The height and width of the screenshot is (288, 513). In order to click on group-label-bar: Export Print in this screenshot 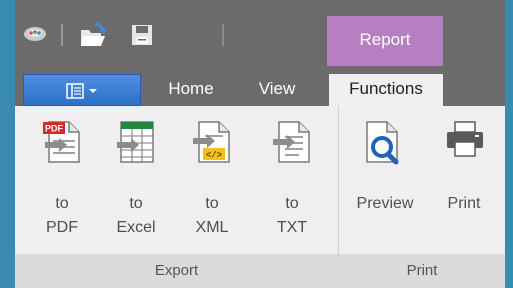, I will do `click(260, 271)`.